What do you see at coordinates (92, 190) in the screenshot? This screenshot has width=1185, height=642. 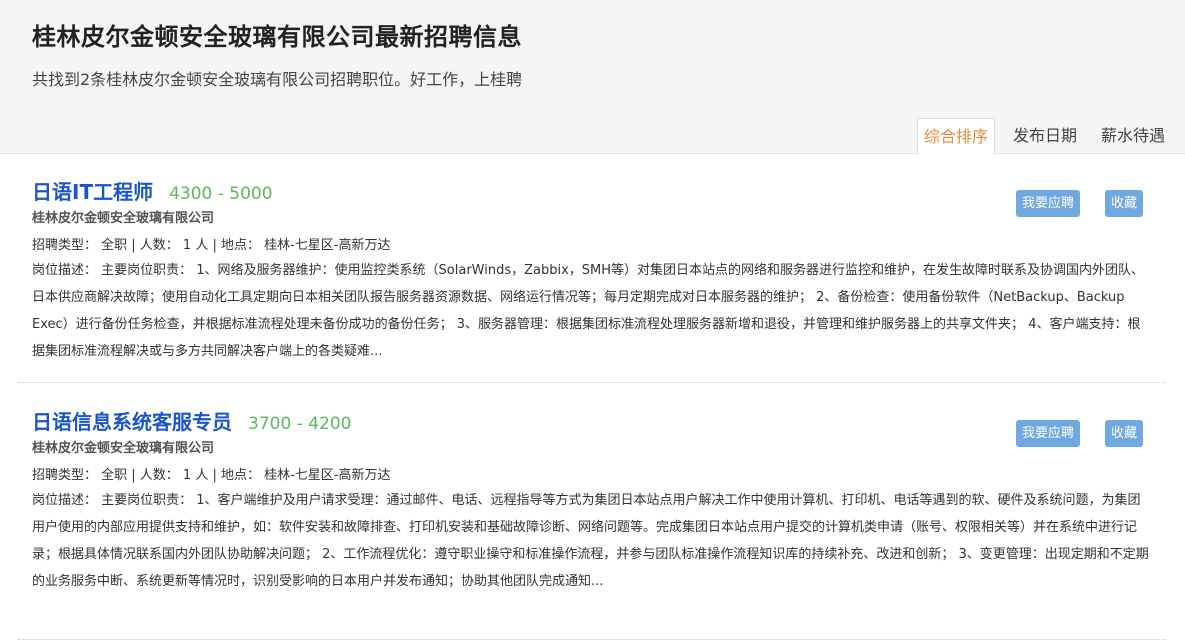 I see `job-title-link: 日语IT工程师` at bounding box center [92, 190].